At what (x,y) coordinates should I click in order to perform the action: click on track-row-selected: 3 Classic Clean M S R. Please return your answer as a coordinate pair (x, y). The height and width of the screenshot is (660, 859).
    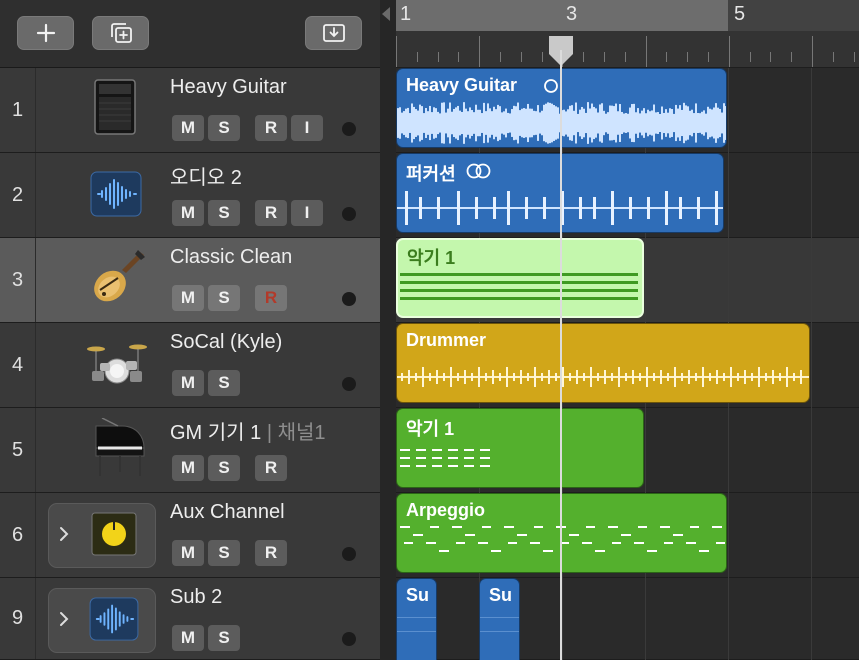
    Looking at the image, I should click on (190, 280).